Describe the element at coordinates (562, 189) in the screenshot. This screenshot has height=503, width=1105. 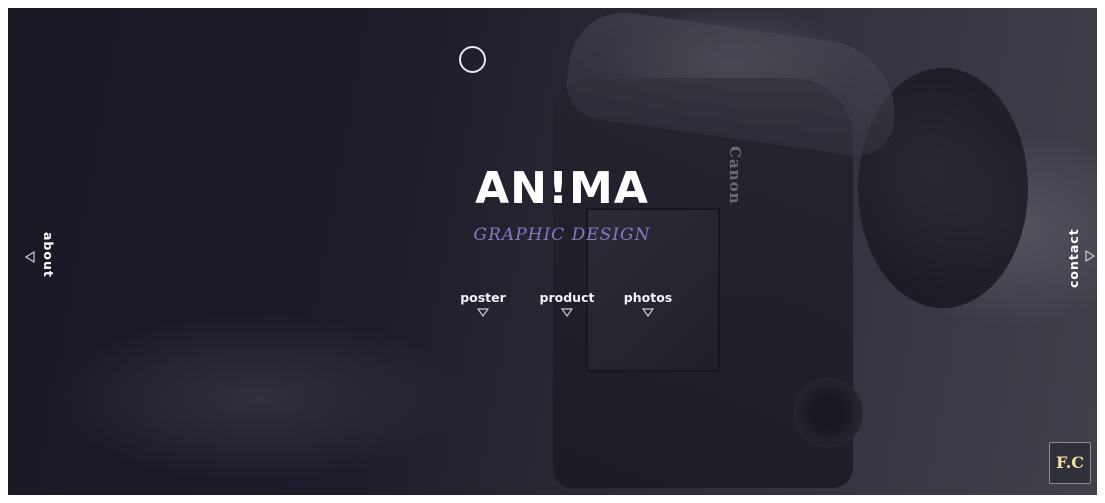
I see `site-logo: AN!MA` at that location.